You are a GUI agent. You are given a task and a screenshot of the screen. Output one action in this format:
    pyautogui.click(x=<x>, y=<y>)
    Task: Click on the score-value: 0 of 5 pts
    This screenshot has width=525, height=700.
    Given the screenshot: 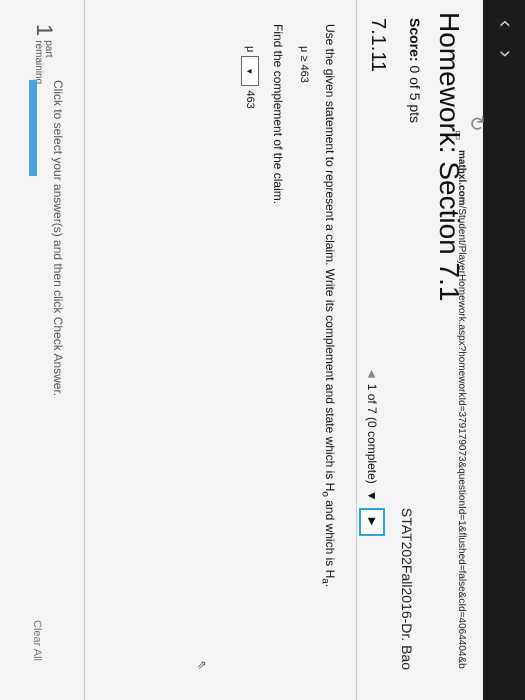 What is the action you would take?
    pyautogui.click(x=415, y=94)
    